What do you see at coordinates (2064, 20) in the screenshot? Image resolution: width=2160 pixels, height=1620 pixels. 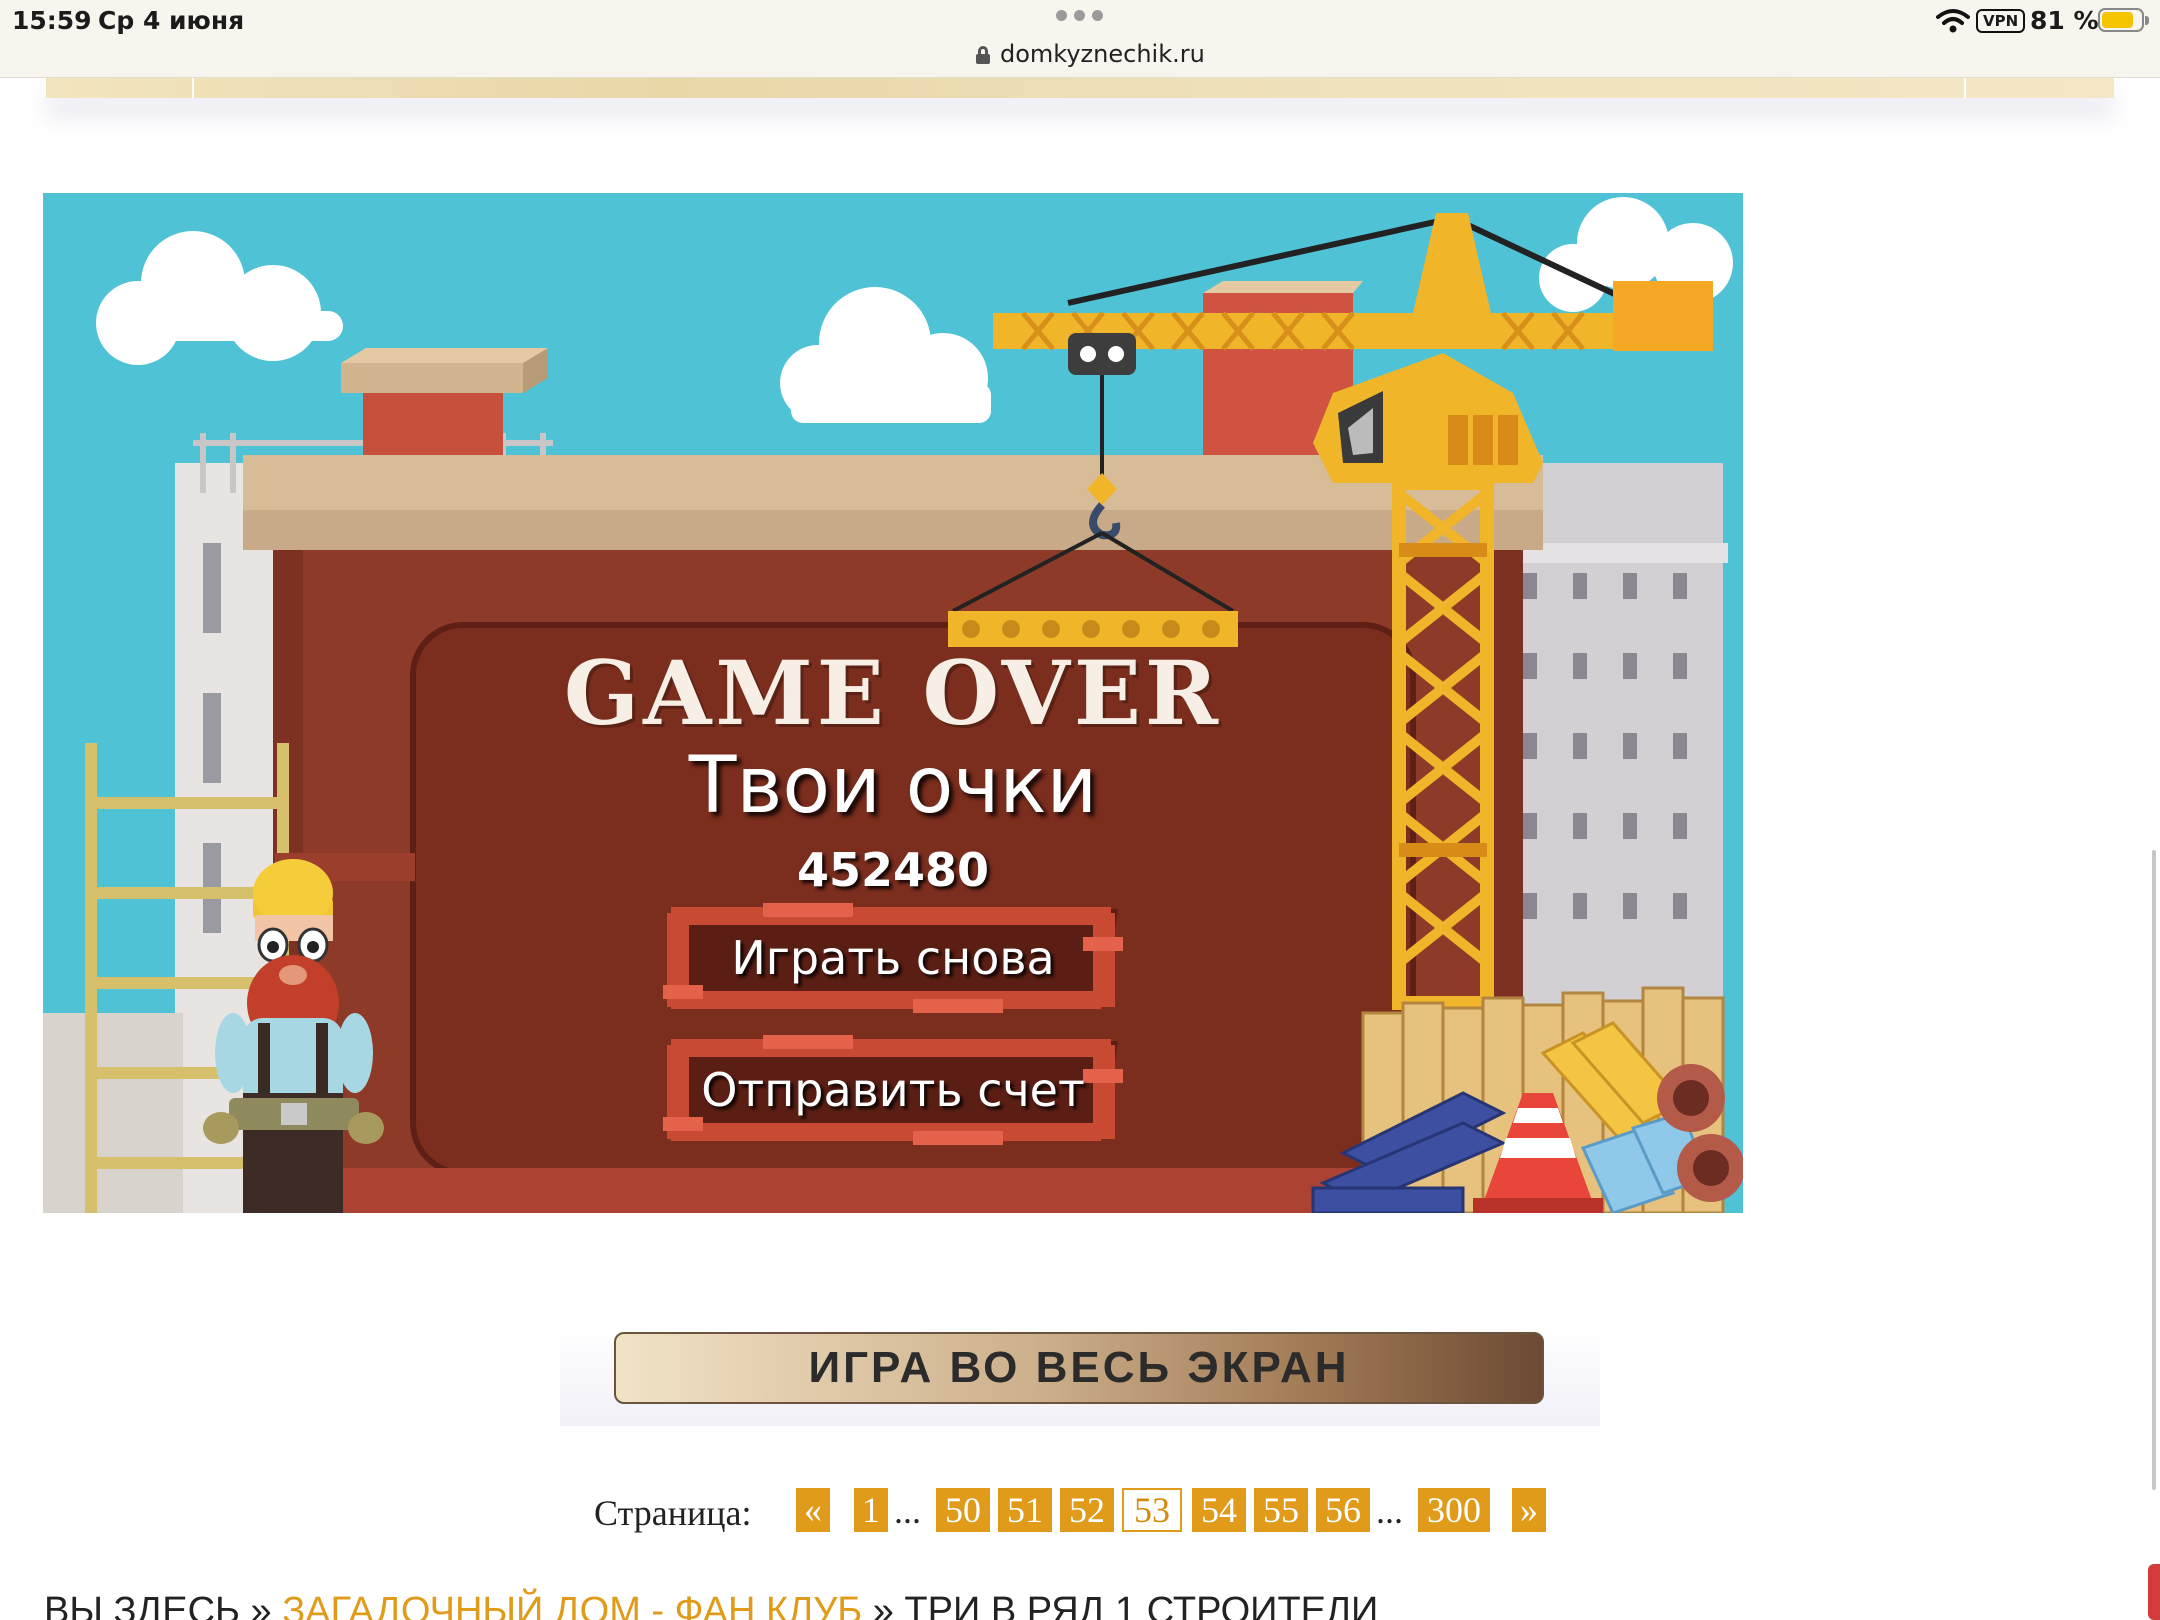 I see `battery-percent: 81 %` at bounding box center [2064, 20].